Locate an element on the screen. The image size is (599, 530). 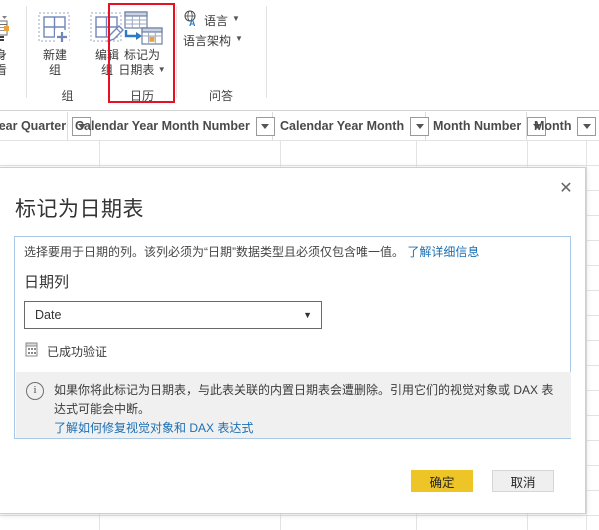
mark-as-date-table-button: 标记为 日期表 ▼ is located at coordinates (142, 43).